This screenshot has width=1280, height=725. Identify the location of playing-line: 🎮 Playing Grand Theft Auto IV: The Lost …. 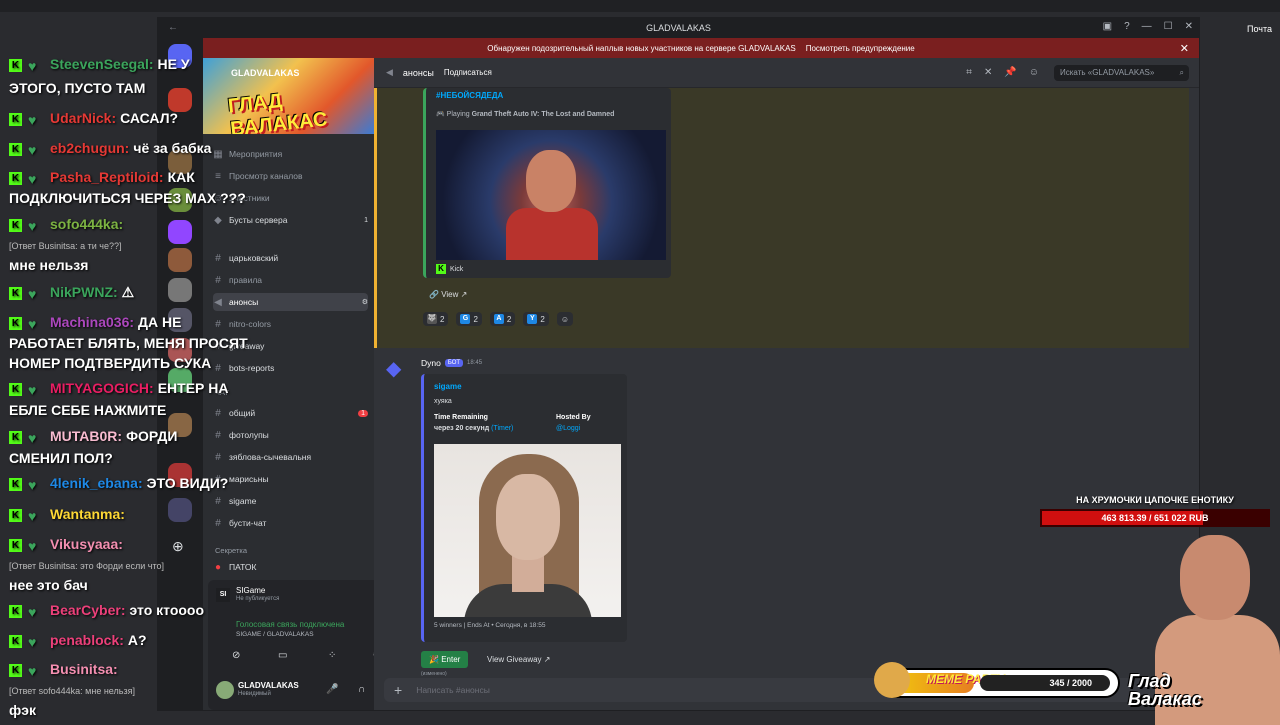
(525, 114).